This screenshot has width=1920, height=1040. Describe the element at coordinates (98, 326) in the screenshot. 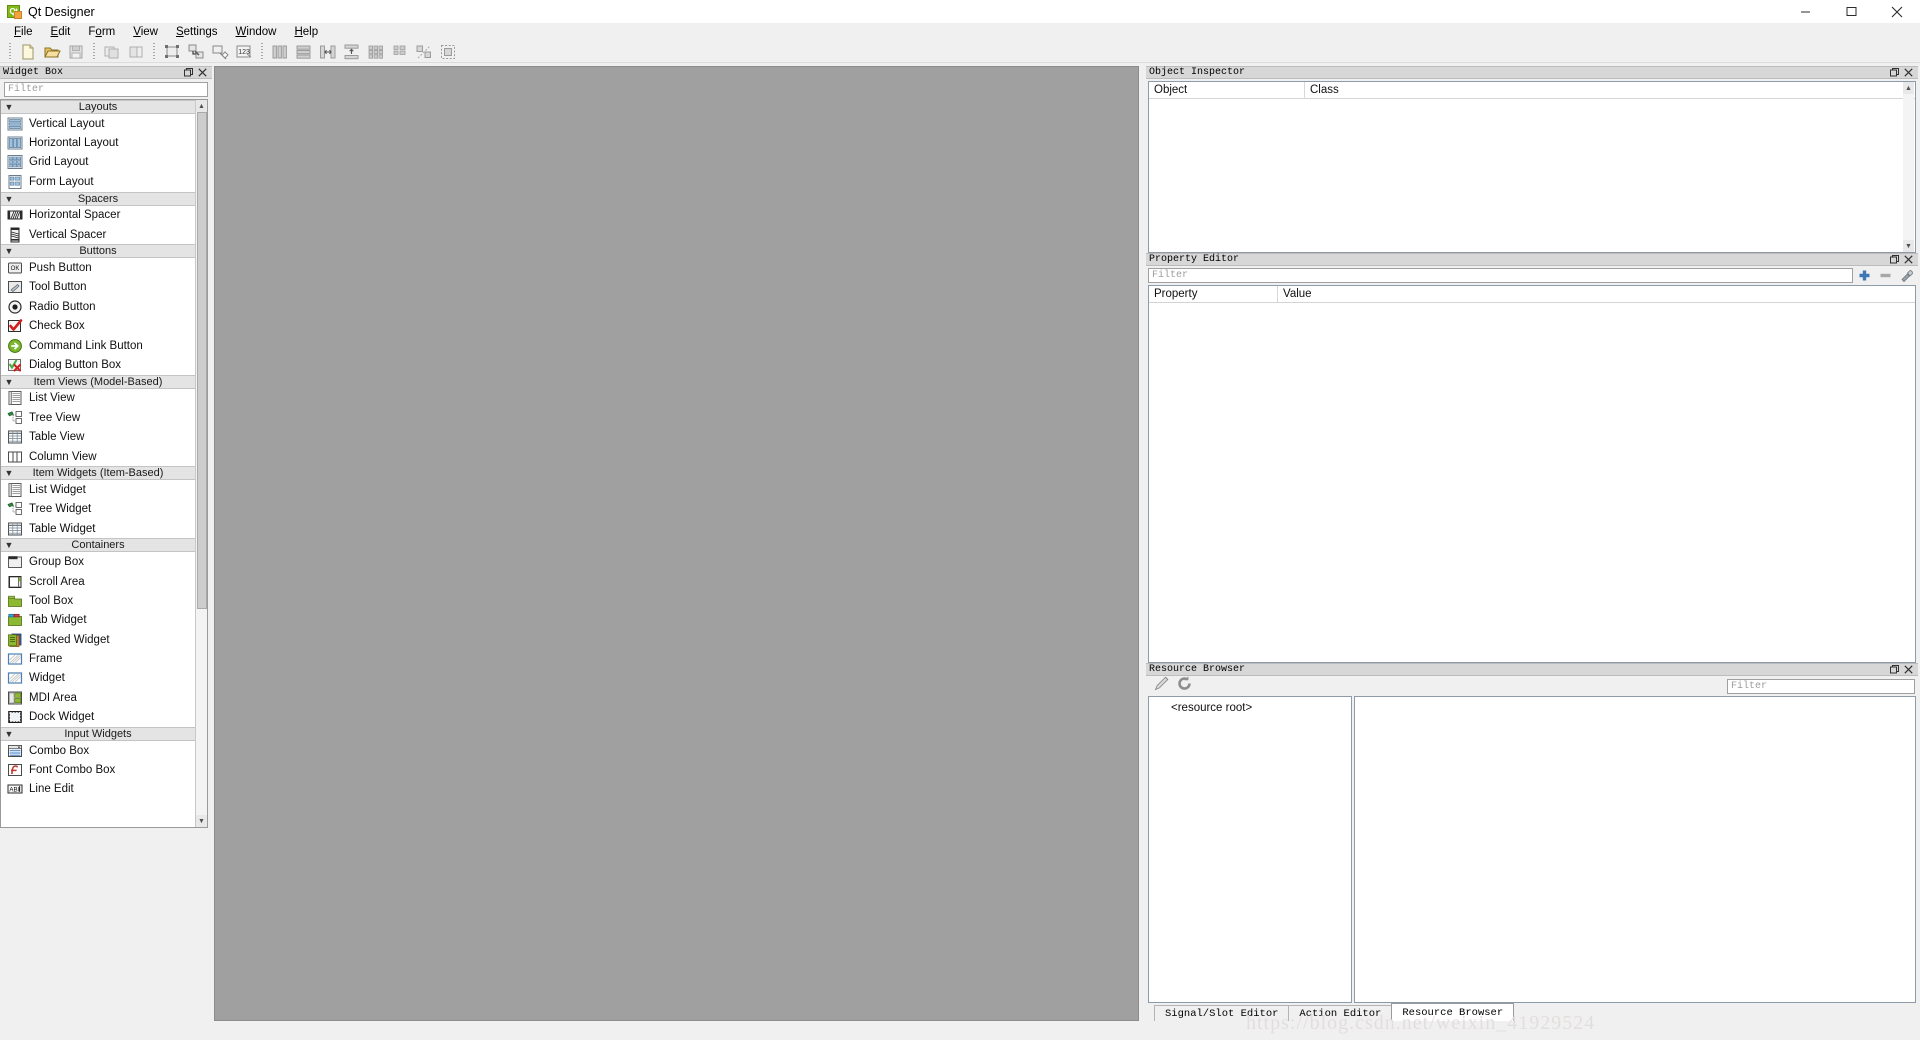

I see `widget-item: Check Box` at that location.